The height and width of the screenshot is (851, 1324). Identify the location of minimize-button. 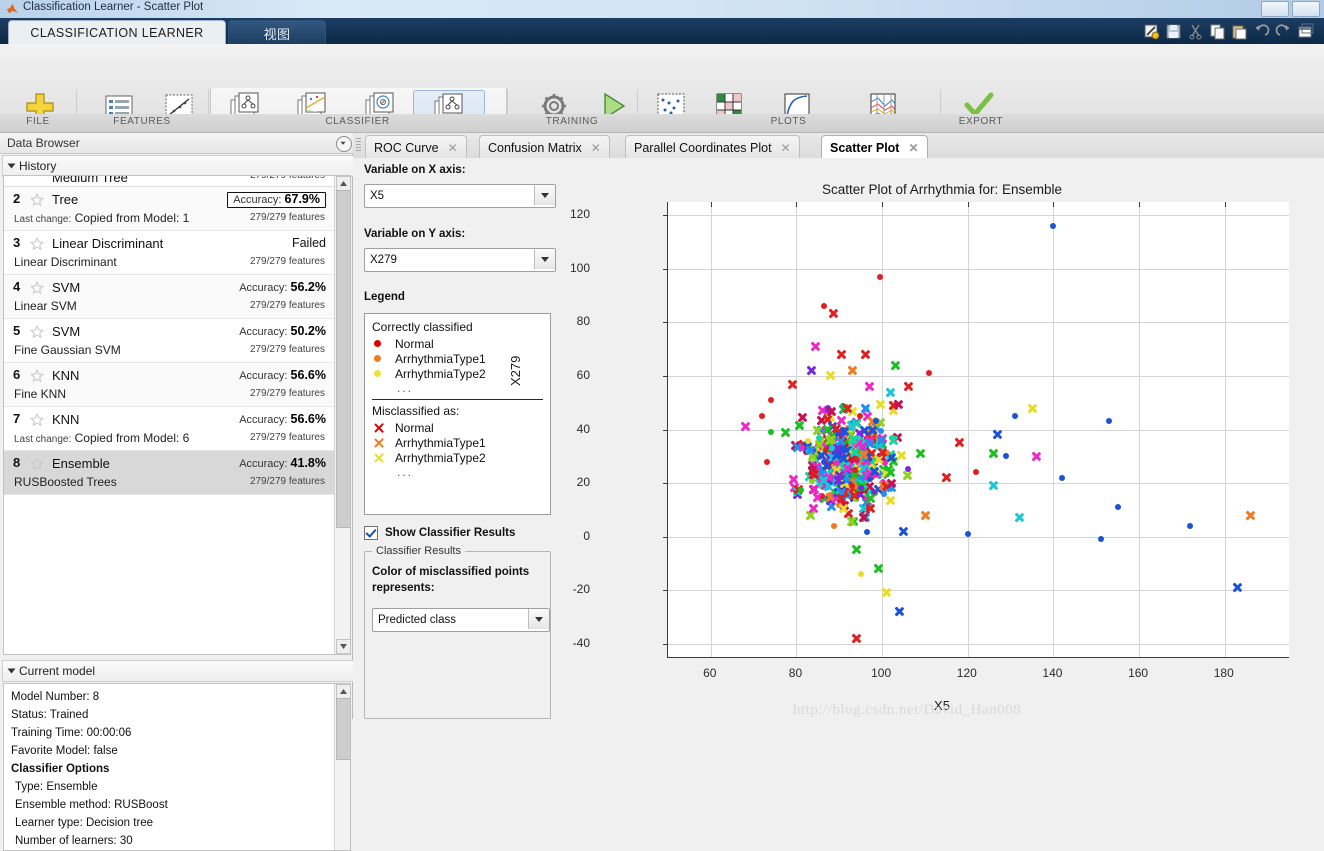
(1275, 9).